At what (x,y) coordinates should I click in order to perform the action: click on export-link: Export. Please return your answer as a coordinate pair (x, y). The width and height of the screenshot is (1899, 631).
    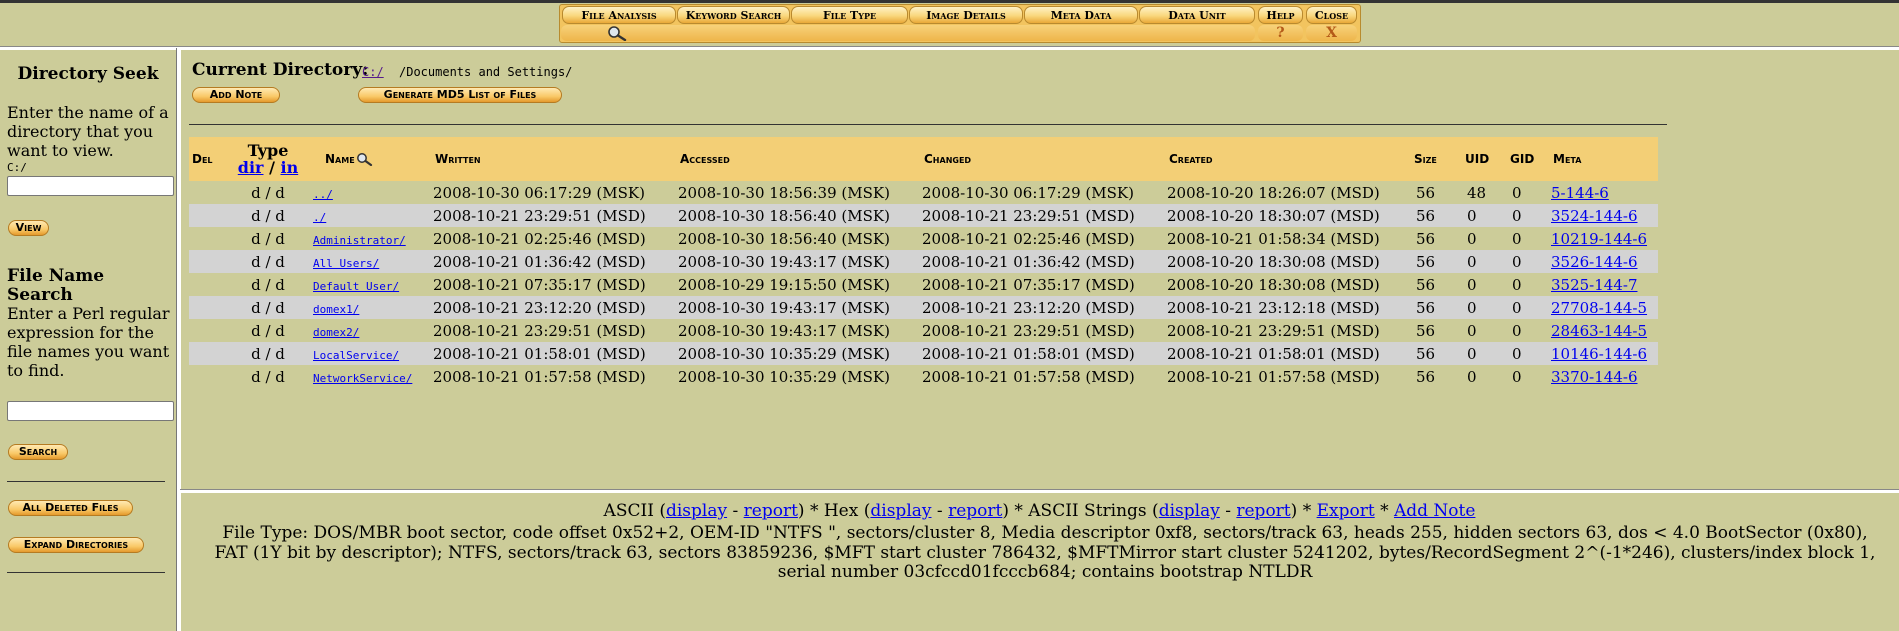
    Looking at the image, I should click on (1346, 511).